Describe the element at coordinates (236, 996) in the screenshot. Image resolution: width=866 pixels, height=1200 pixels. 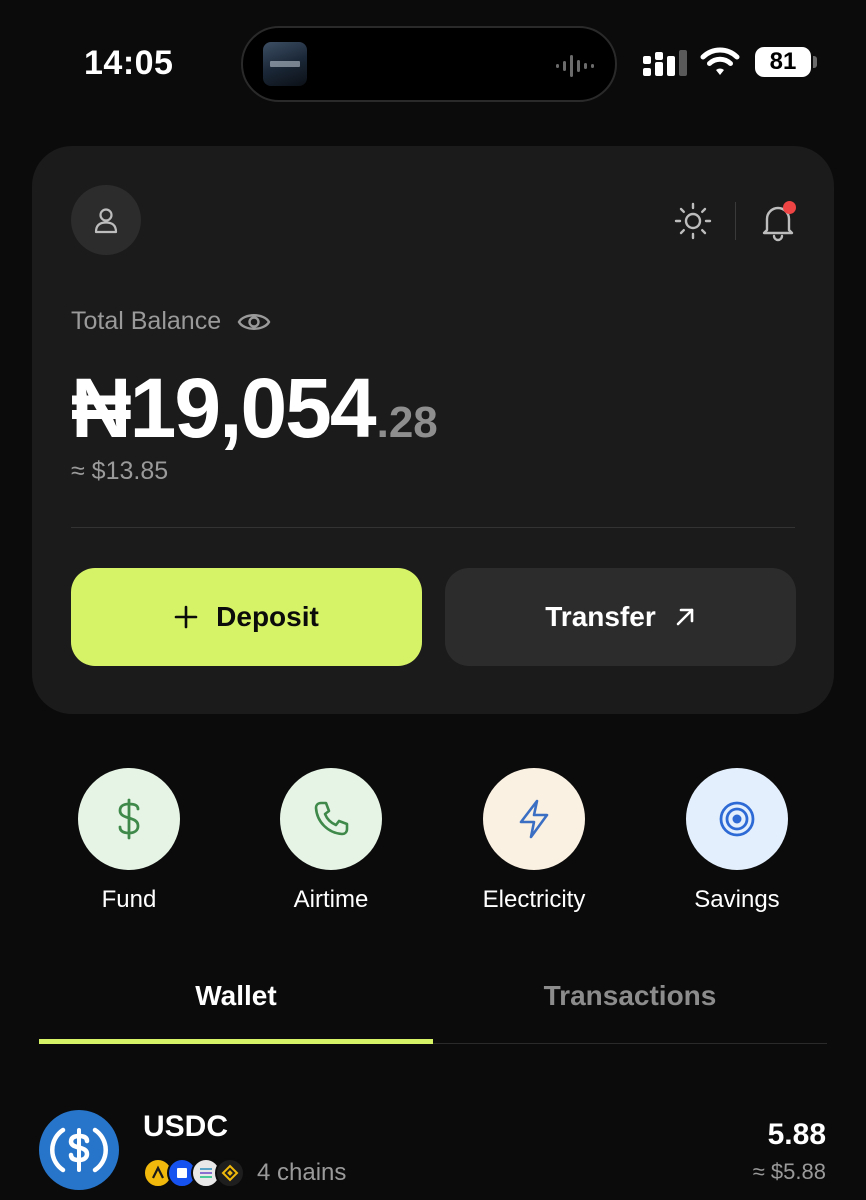
I see `tab-wallet: Wallet` at that location.